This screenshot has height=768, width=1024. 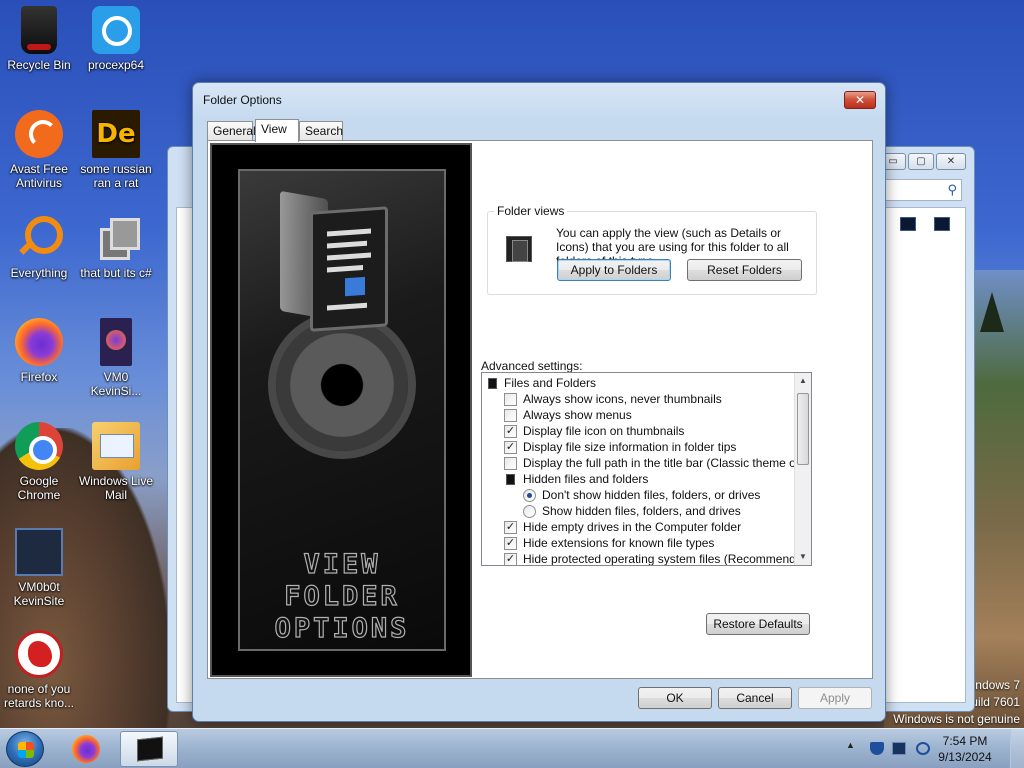 I want to click on folder-views-legend: Folder views, so click(x=531, y=211).